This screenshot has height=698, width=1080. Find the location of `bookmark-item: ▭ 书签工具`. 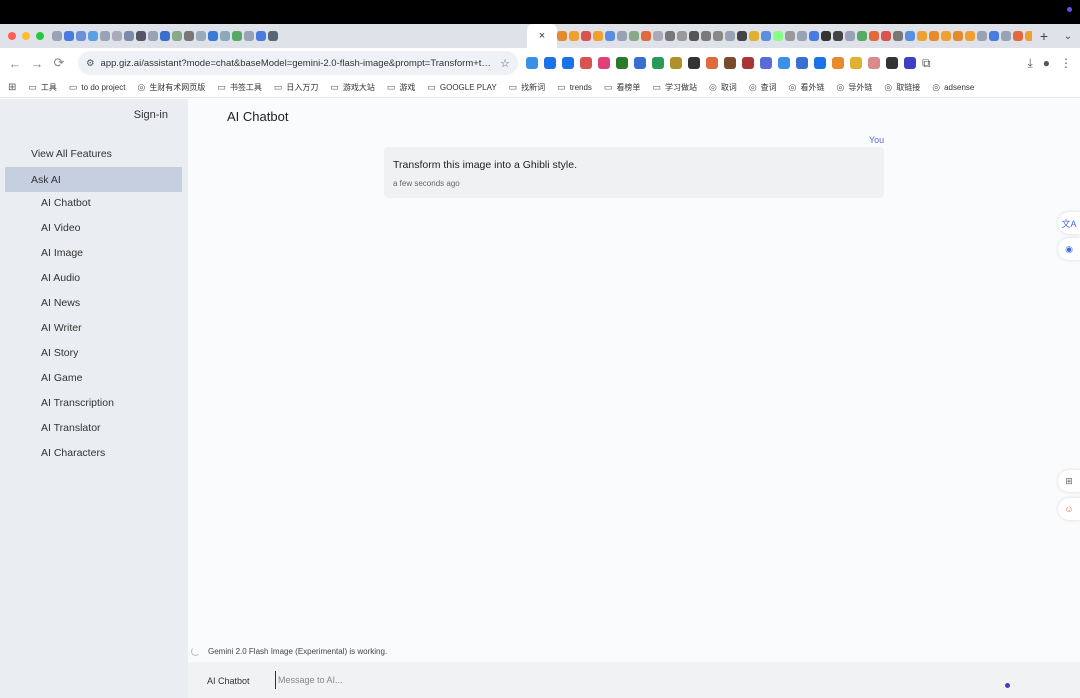

bookmark-item: ▭ 书签工具 is located at coordinates (239, 87).